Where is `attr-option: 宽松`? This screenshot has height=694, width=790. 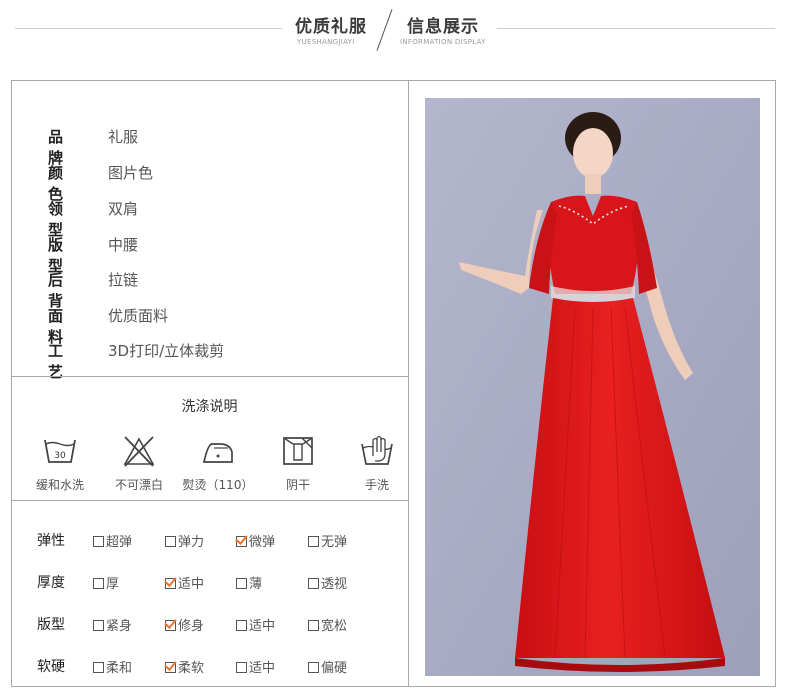
attr-option: 宽松 is located at coordinates (327, 624).